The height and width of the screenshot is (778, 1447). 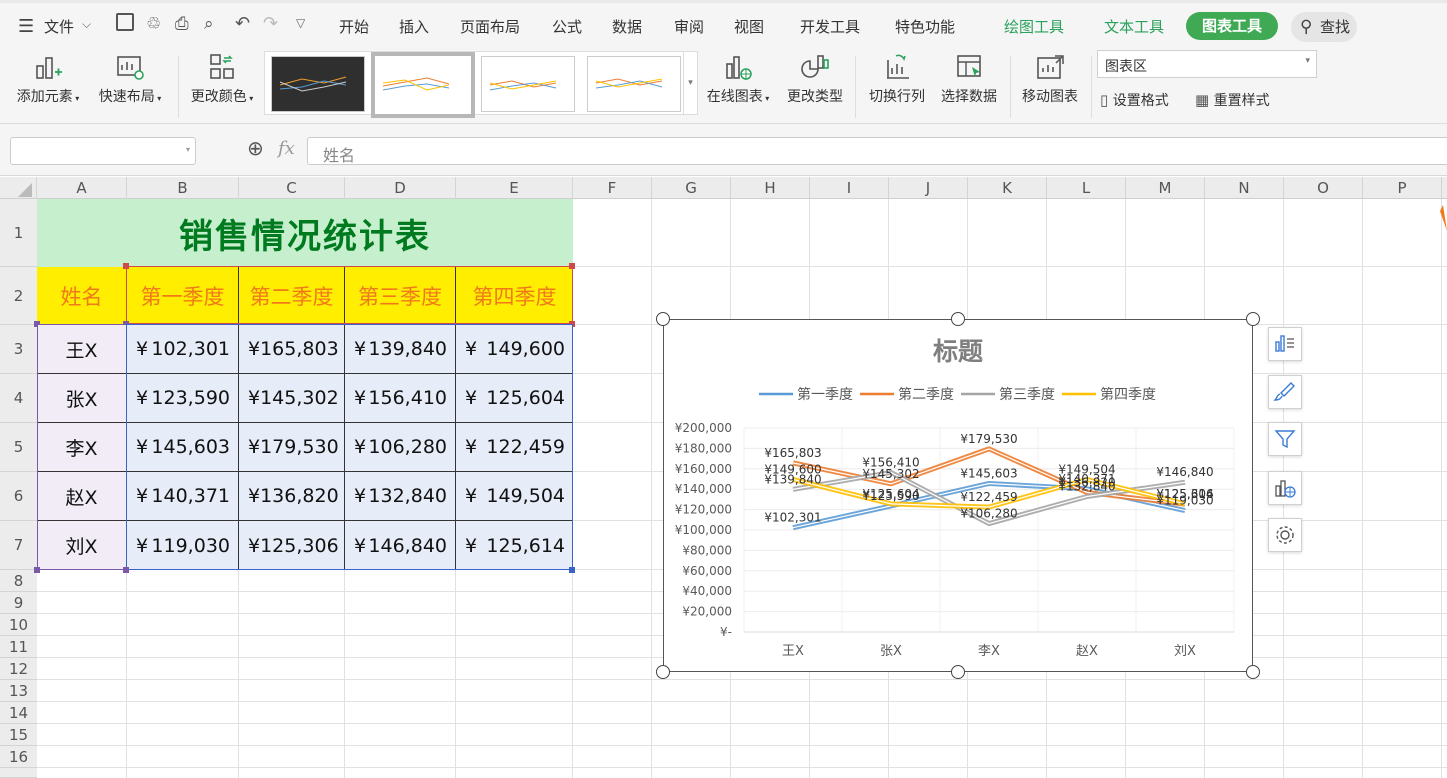 What do you see at coordinates (242, 23) in the screenshot?
I see `undo-icon: ↶` at bounding box center [242, 23].